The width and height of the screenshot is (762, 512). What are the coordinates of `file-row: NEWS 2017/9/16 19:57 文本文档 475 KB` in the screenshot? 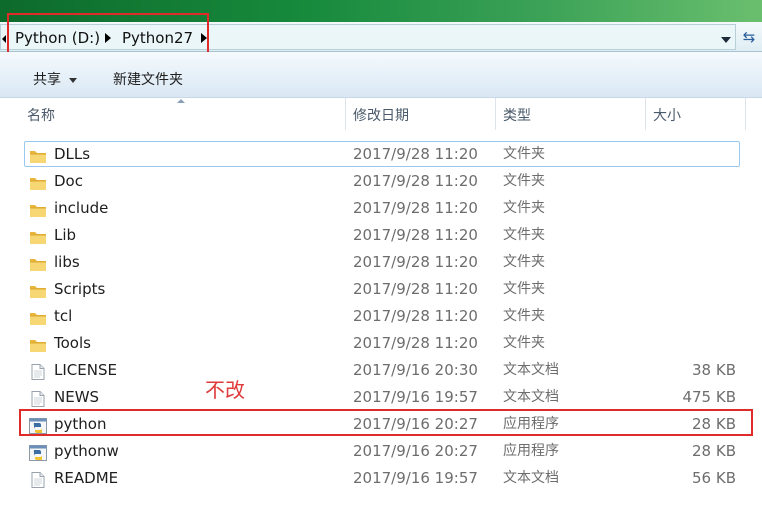 It's located at (381, 397).